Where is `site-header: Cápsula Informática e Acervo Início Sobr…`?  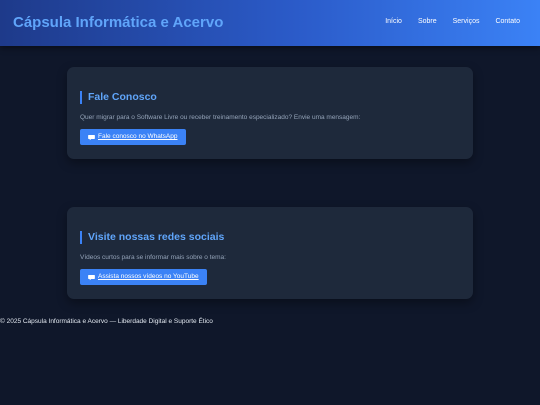
site-header: Cápsula Informática e Acervo Início Sobr… is located at coordinates (270, 23).